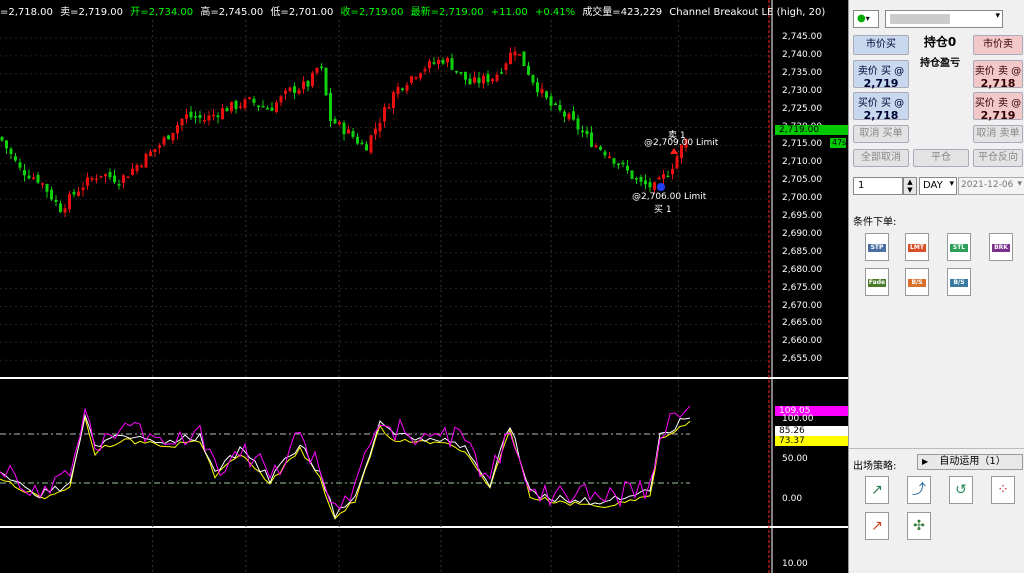 Image resolution: width=1024 pixels, height=573 pixels. What do you see at coordinates (998, 107) in the screenshot?
I see `buy-at-sell-button: 买价 卖 @ 2,719` at bounding box center [998, 107].